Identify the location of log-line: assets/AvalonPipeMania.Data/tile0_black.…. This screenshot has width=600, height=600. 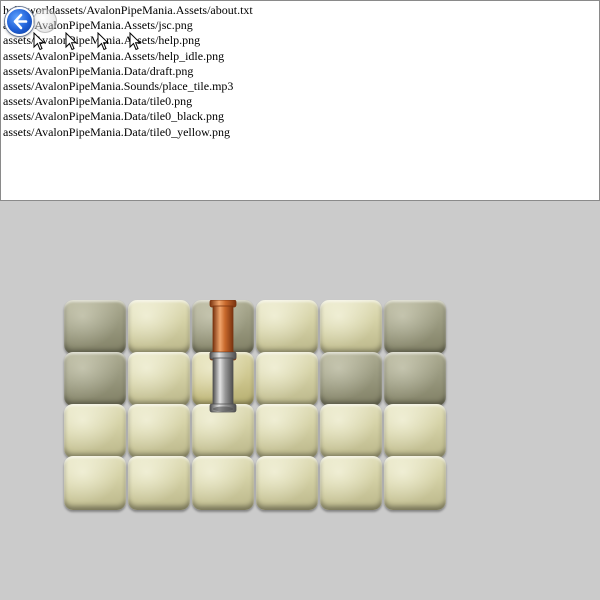
(114, 116).